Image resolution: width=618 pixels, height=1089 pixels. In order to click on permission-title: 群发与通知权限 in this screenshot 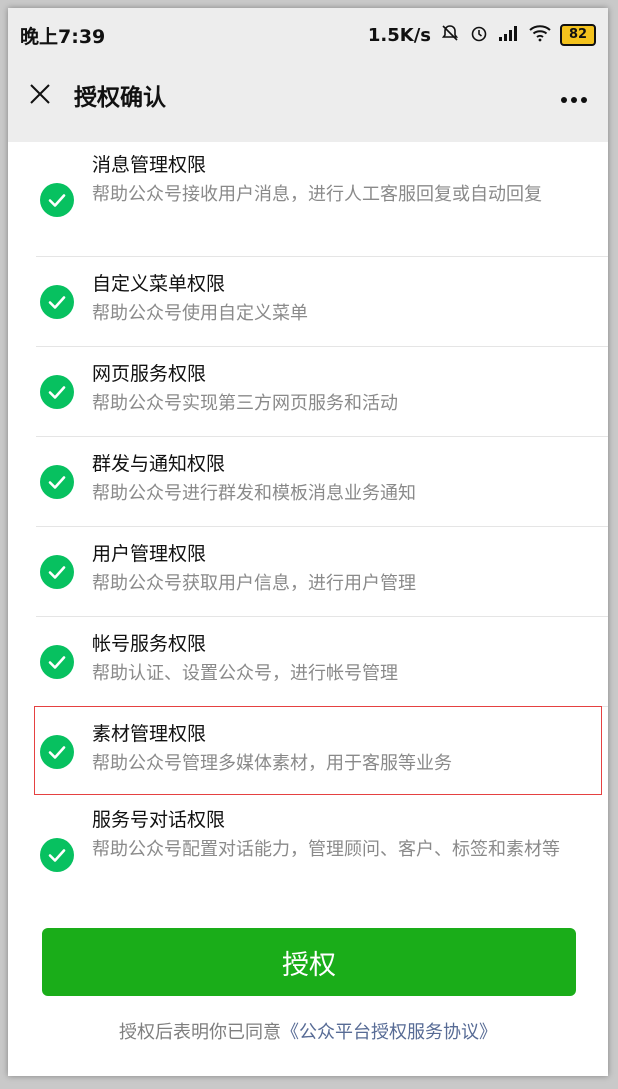, I will do `click(159, 464)`.